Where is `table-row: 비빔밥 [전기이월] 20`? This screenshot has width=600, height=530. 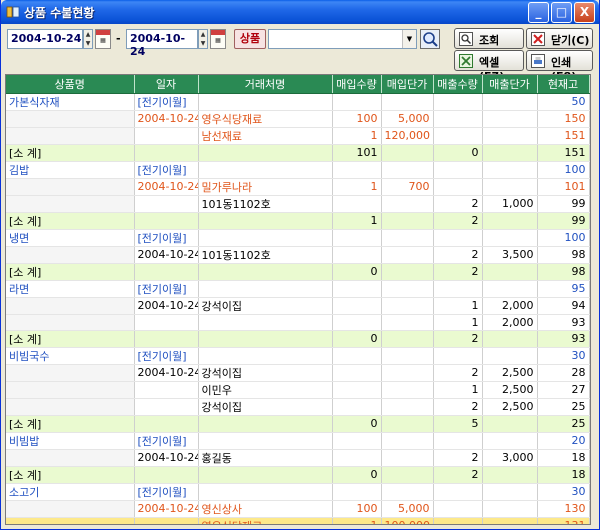
table-row: 비빔밥 [전기이월] 20 is located at coordinates (298, 441).